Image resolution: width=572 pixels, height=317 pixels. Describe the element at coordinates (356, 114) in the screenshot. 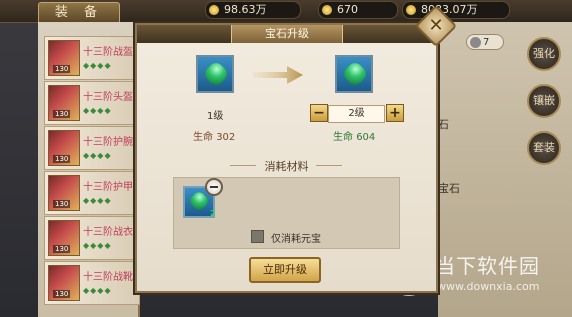

I see `target-level-field: 2级` at that location.